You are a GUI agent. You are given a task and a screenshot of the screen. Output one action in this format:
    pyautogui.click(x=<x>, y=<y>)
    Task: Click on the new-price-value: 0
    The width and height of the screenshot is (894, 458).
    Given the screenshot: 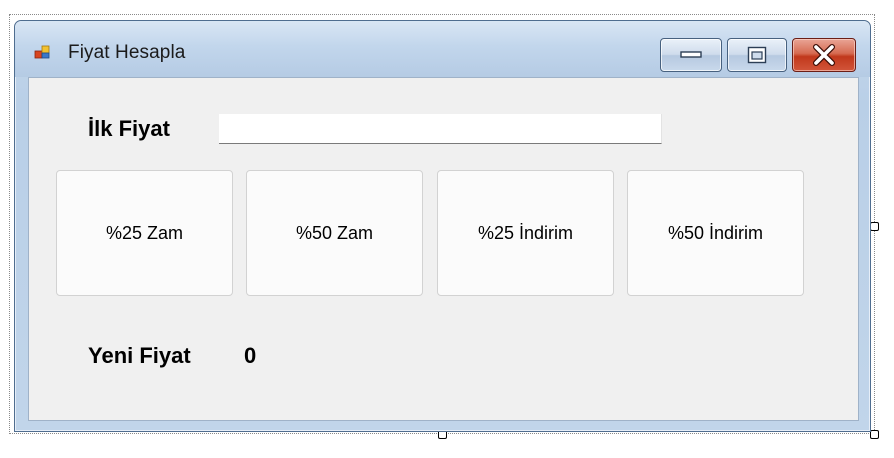 What is the action you would take?
    pyautogui.click(x=250, y=355)
    